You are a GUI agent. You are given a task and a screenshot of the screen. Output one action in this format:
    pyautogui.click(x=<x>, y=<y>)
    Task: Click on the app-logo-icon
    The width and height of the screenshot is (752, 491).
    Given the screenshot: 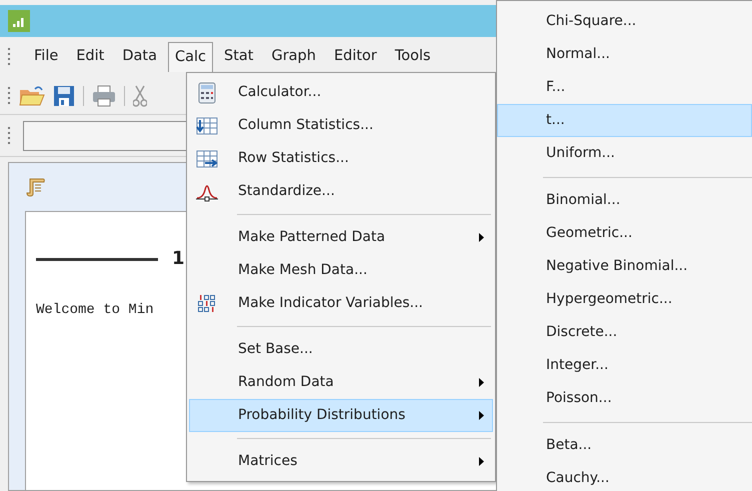 What is the action you would take?
    pyautogui.click(x=19, y=21)
    